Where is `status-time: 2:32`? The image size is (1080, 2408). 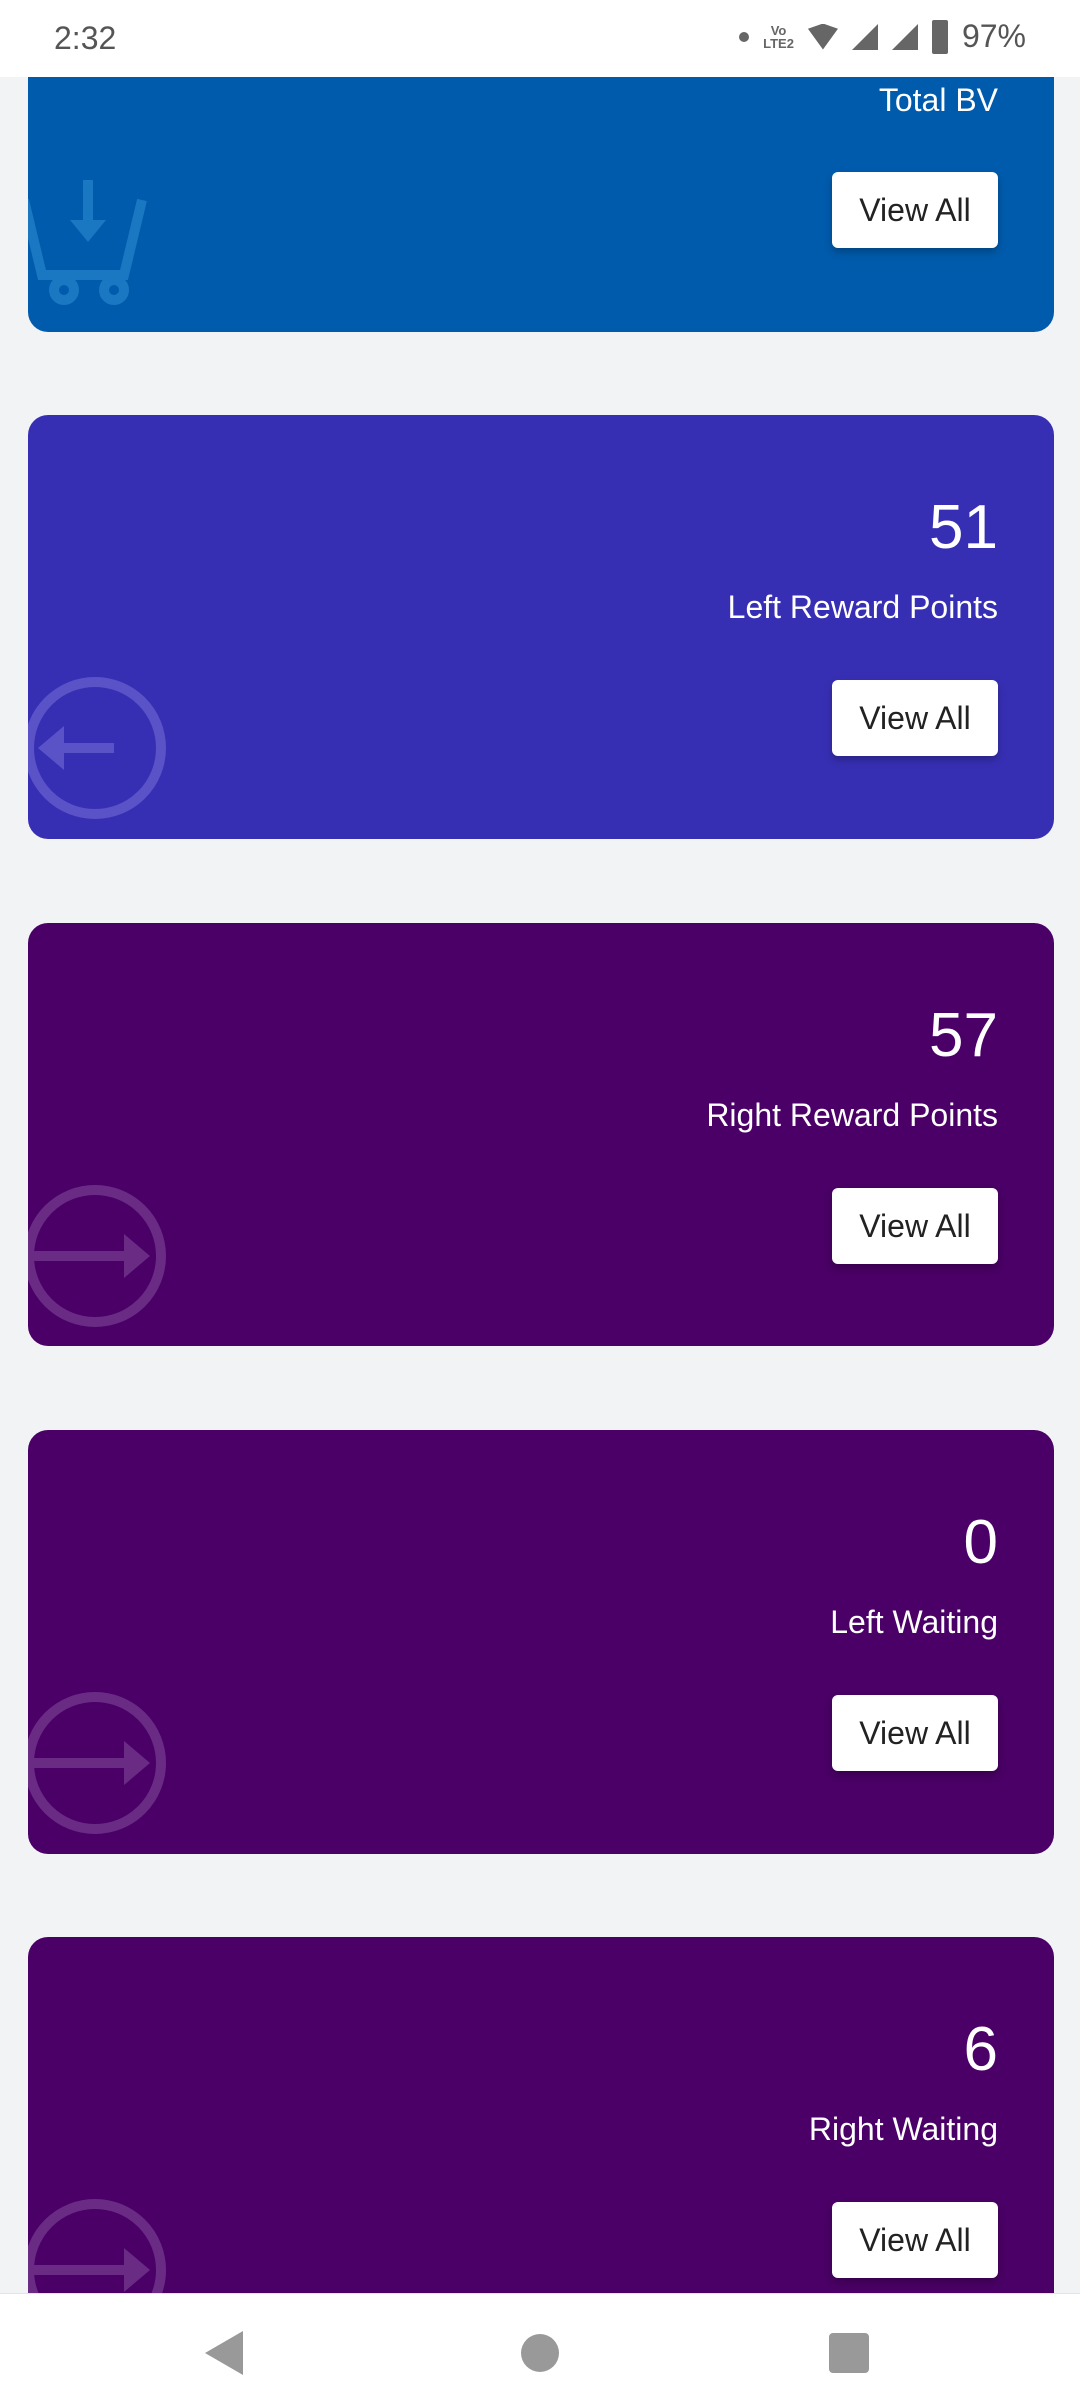
status-time: 2:32 is located at coordinates (85, 38).